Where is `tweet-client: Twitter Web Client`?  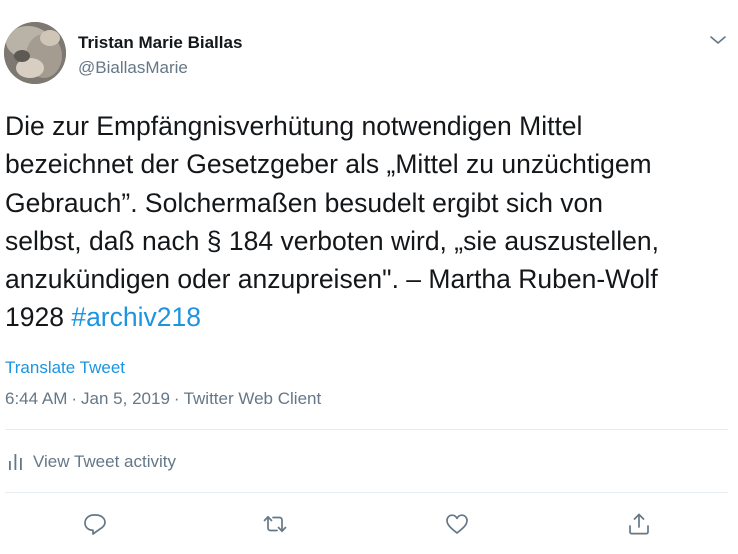 tweet-client: Twitter Web Client is located at coordinates (253, 398).